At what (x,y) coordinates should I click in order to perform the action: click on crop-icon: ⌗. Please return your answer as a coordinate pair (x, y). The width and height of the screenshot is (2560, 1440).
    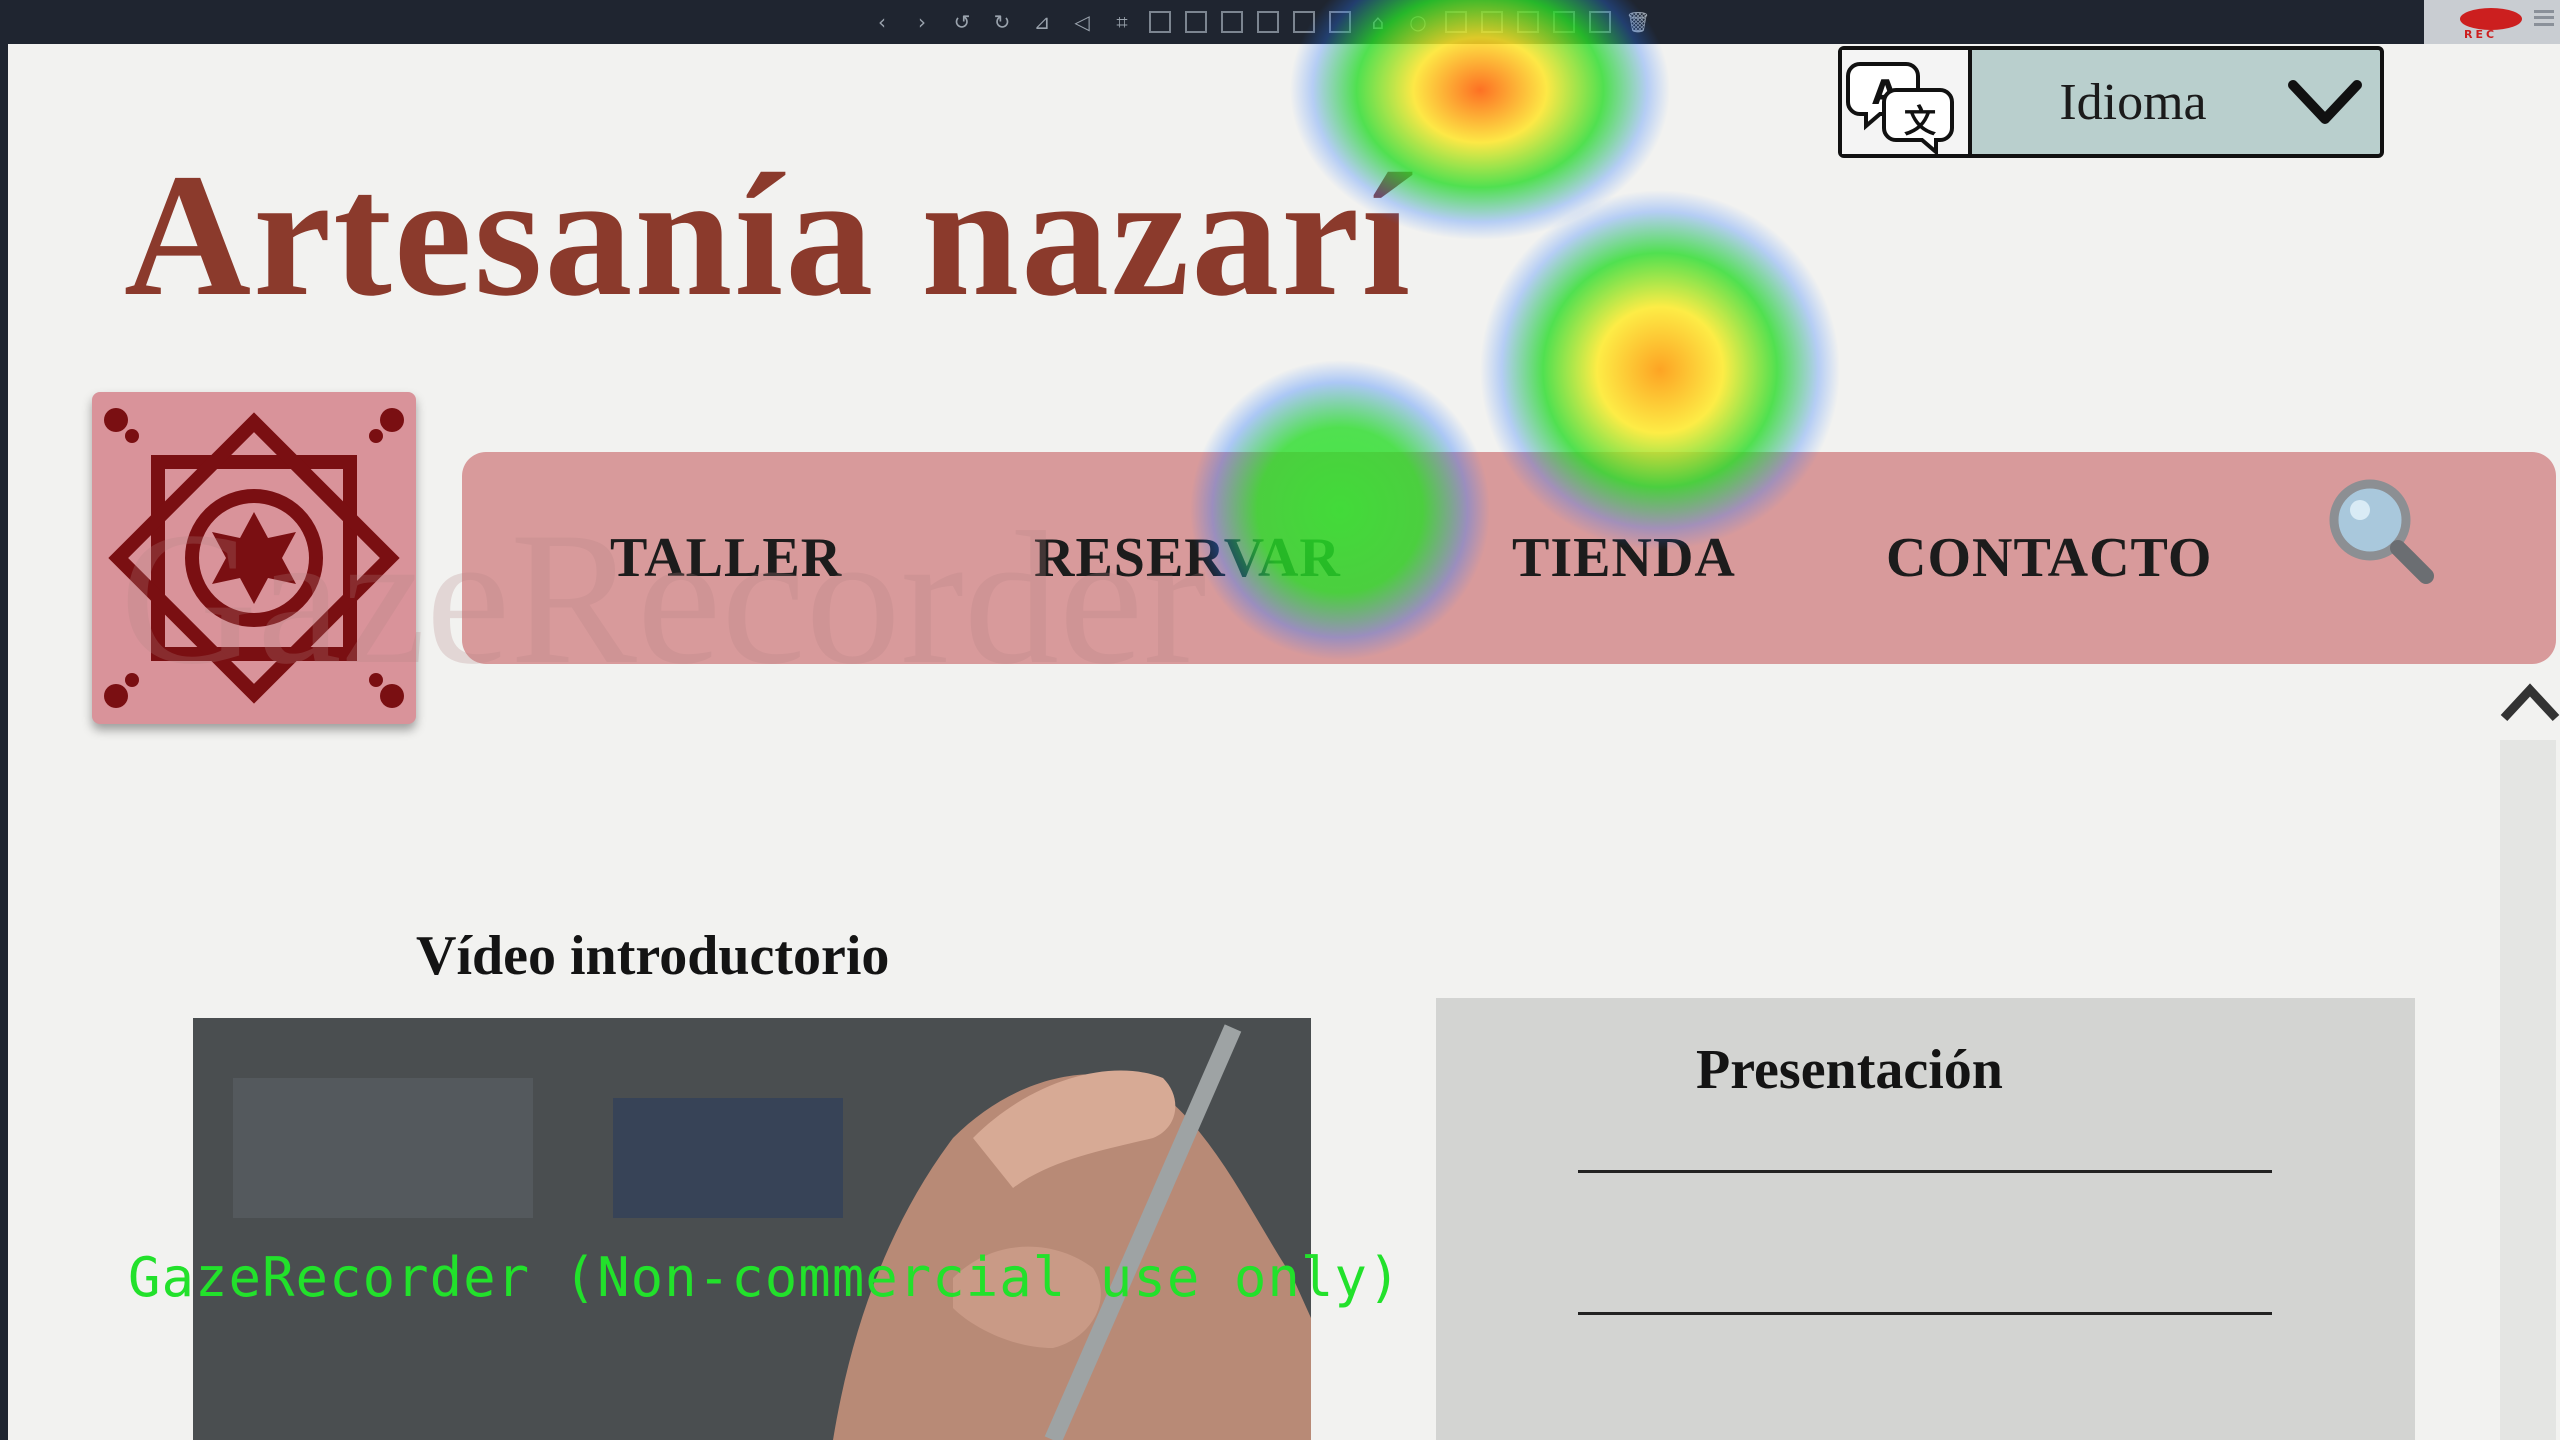
    Looking at the image, I should click on (1122, 22).